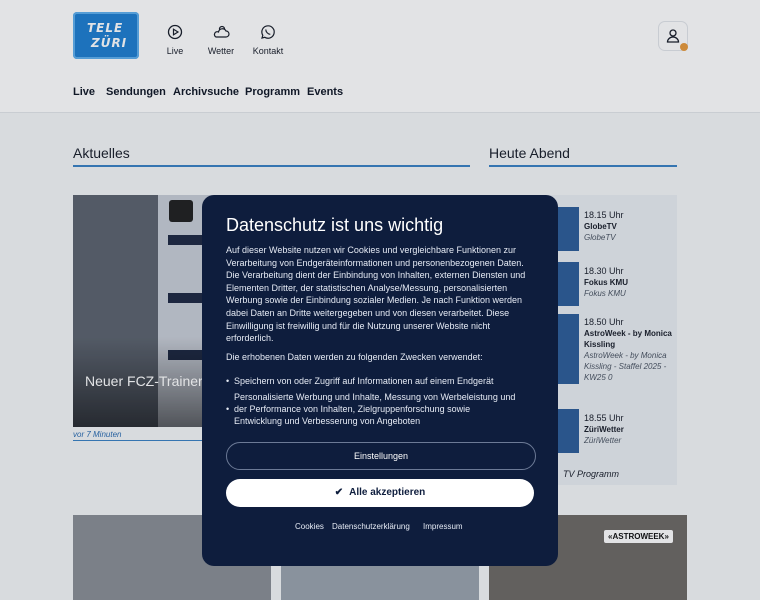  What do you see at coordinates (443, 526) in the screenshot?
I see `imprint-link: Impressum` at bounding box center [443, 526].